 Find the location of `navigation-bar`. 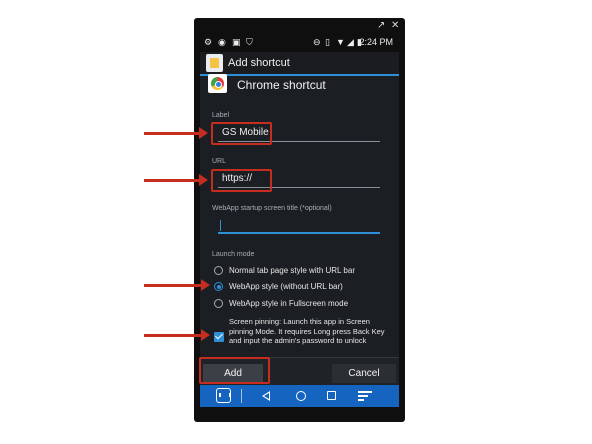

navigation-bar is located at coordinates (299, 396).